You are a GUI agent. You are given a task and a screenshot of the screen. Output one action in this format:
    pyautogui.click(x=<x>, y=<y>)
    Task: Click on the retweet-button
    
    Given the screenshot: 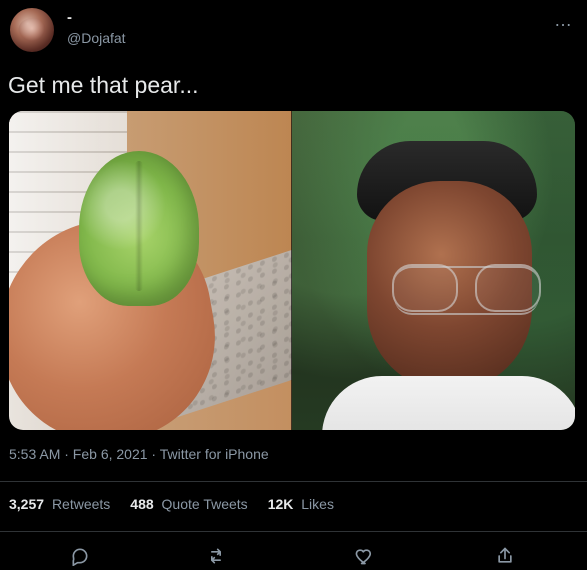 What is the action you would take?
    pyautogui.click(x=216, y=556)
    